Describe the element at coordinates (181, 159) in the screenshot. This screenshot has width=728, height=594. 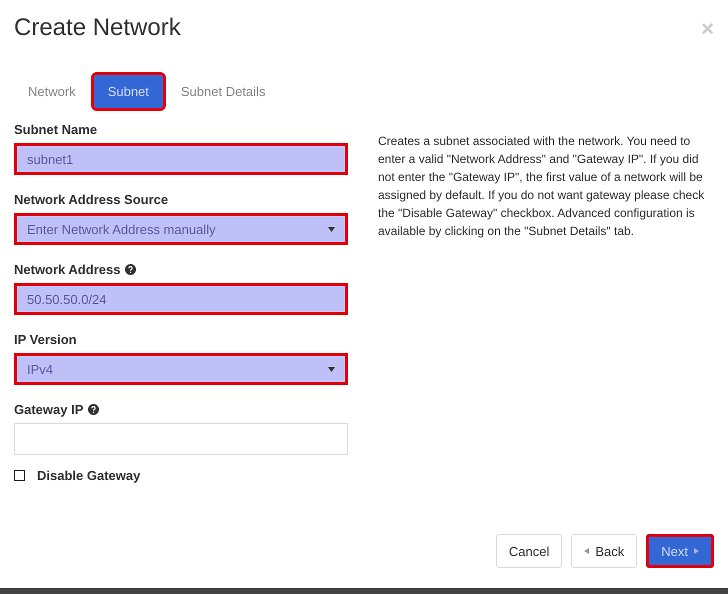
I see `input-field: subnet1` at that location.